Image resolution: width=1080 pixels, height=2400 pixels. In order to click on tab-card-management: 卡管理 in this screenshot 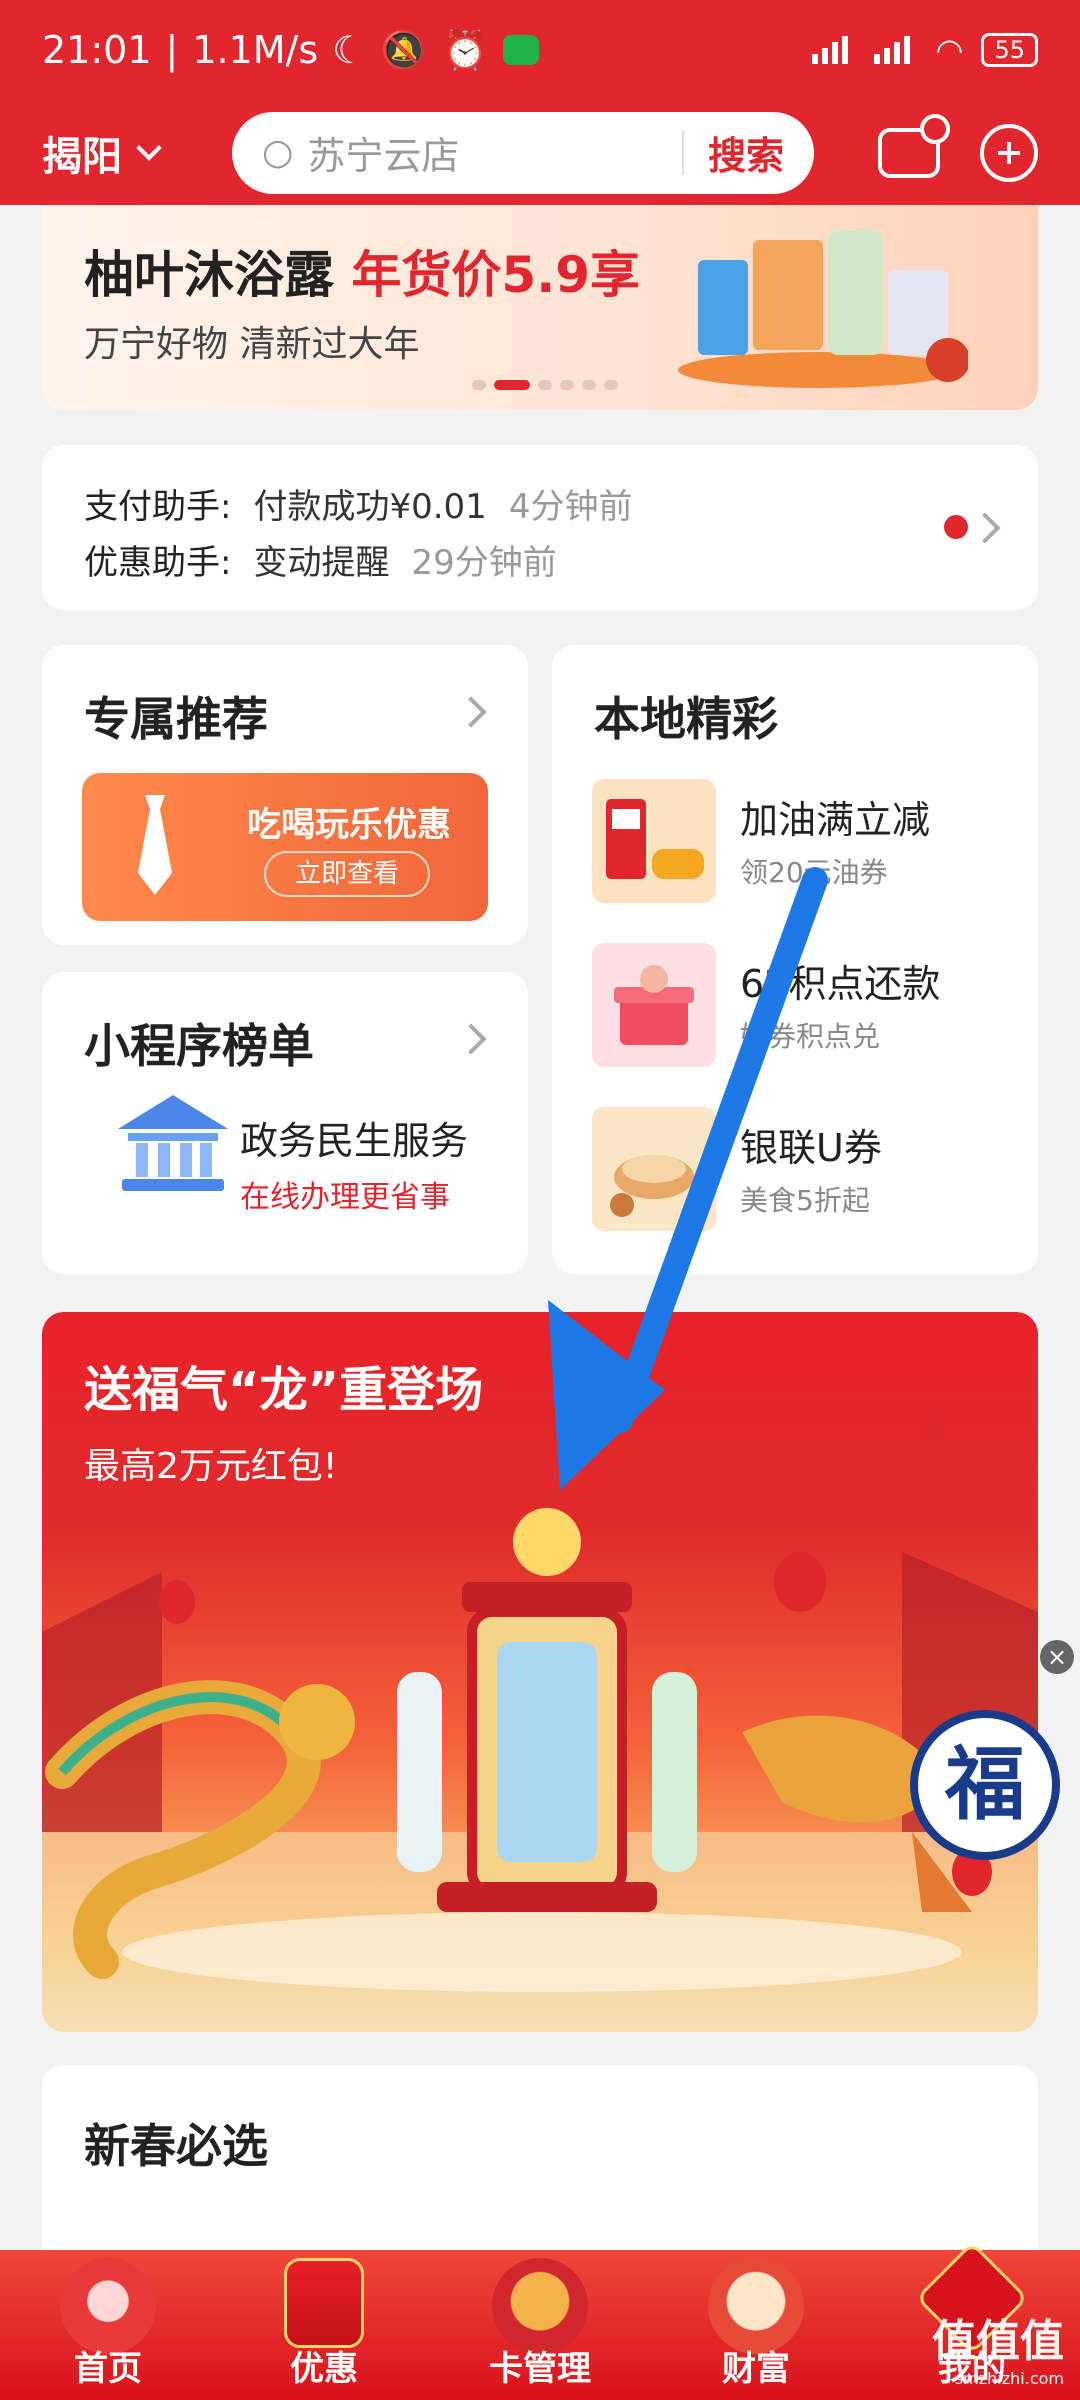, I will do `click(540, 2325)`.